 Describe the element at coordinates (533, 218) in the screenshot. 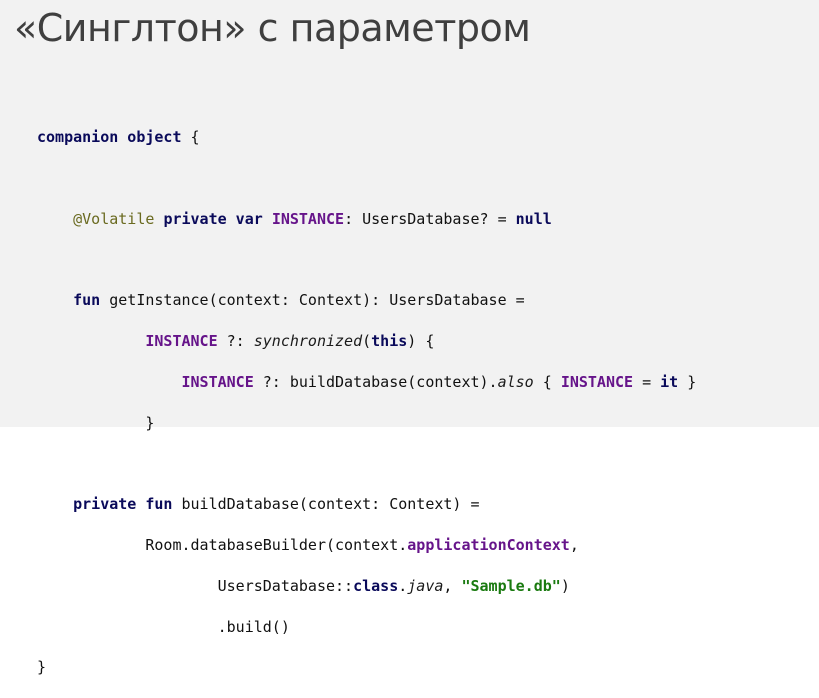

I see `keyword: null` at that location.